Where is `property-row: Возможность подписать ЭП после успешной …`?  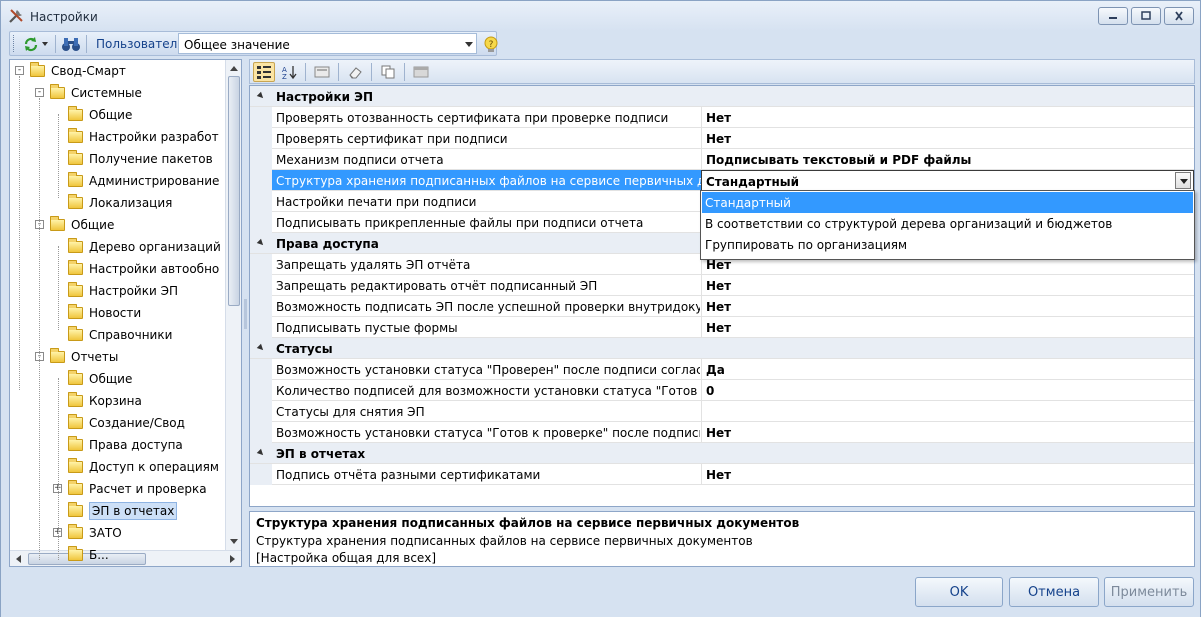
property-row: Возможность подписать ЭП после успешной … is located at coordinates (722, 306).